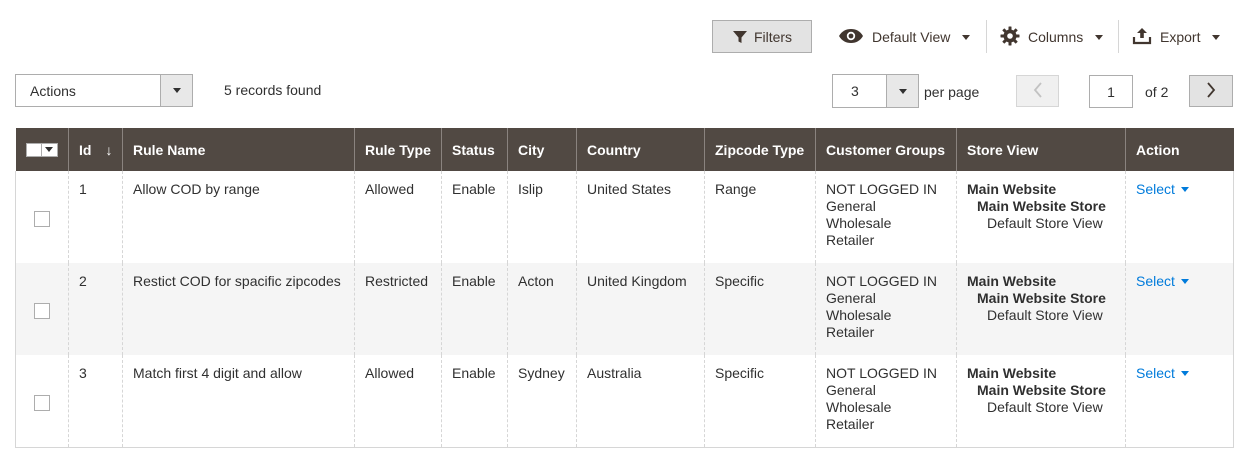  What do you see at coordinates (760, 217) in the screenshot?
I see `cell-zipcode-type: Range` at bounding box center [760, 217].